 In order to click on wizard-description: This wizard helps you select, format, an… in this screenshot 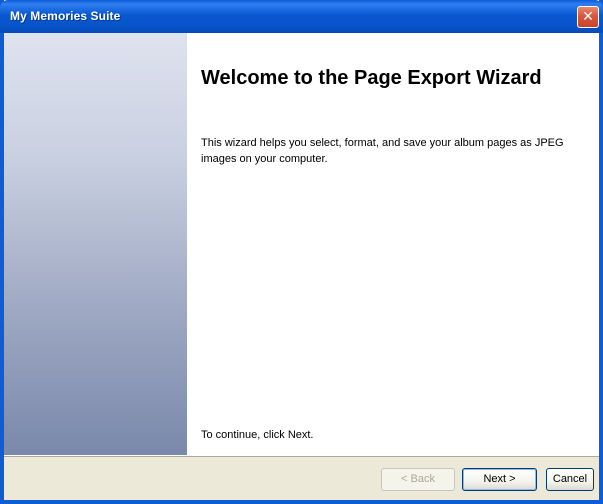, I will do `click(382, 151)`.